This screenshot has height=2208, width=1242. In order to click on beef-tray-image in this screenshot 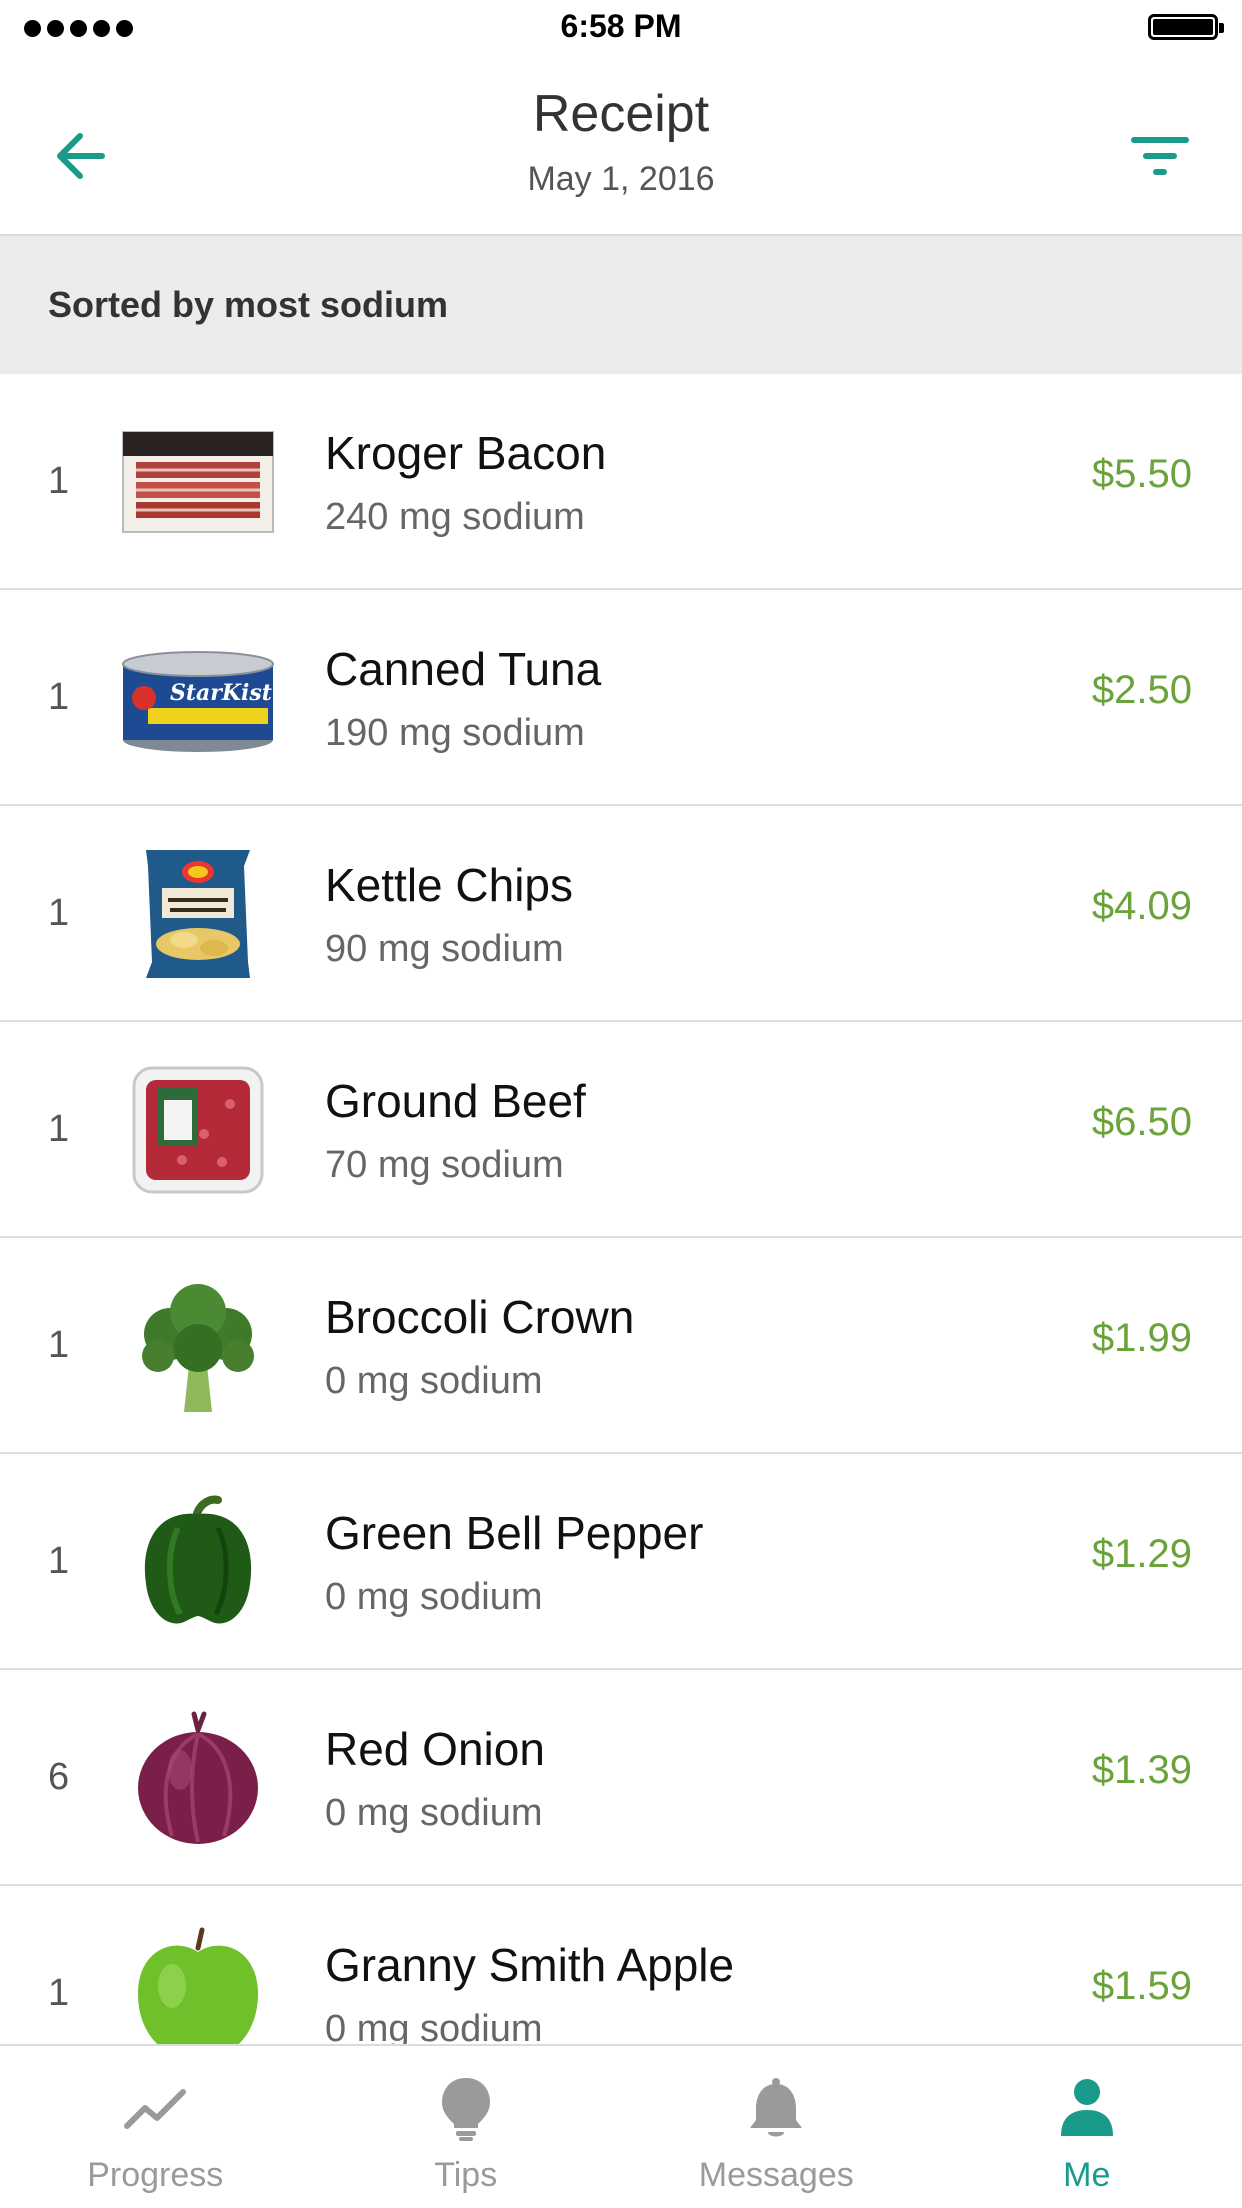, I will do `click(198, 1130)`.